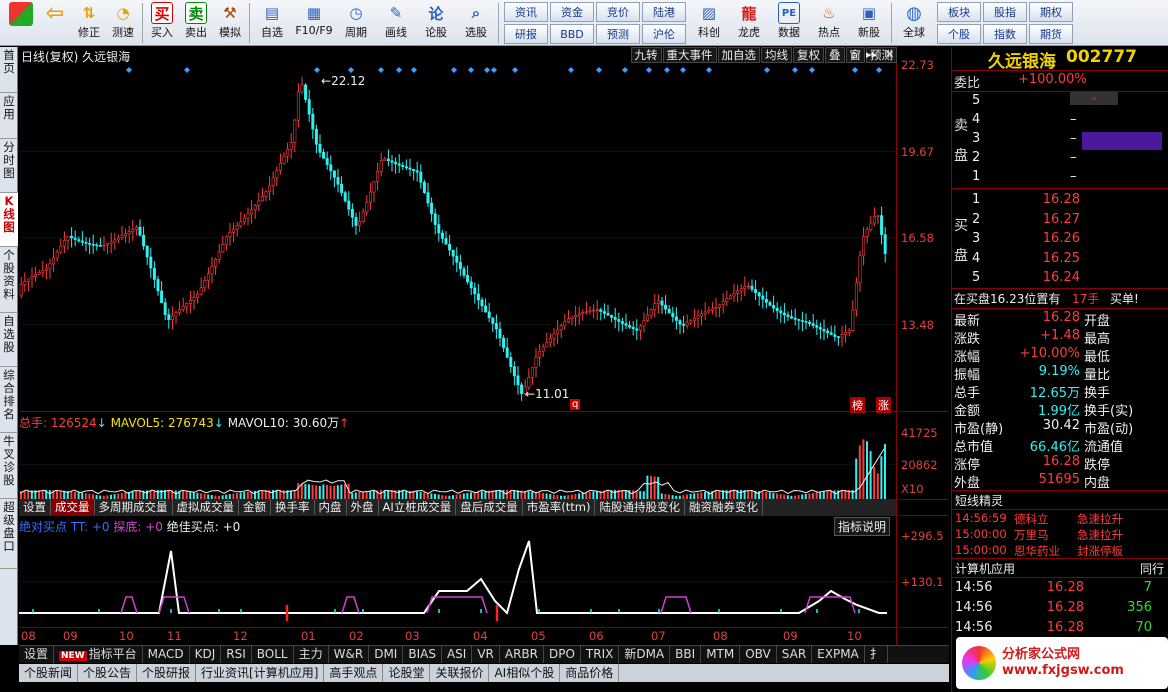 This screenshot has height=692, width=1168. What do you see at coordinates (236, 654) in the screenshot?
I see `indicator-tab: RSI` at bounding box center [236, 654].